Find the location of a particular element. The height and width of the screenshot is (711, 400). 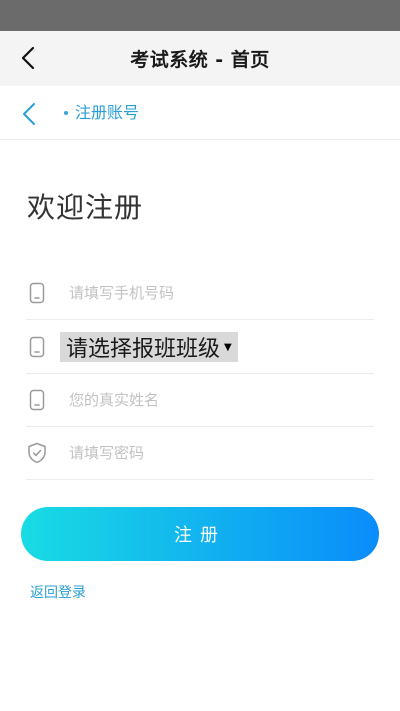

class-select-value: 请选择报班班级 is located at coordinates (143, 349).